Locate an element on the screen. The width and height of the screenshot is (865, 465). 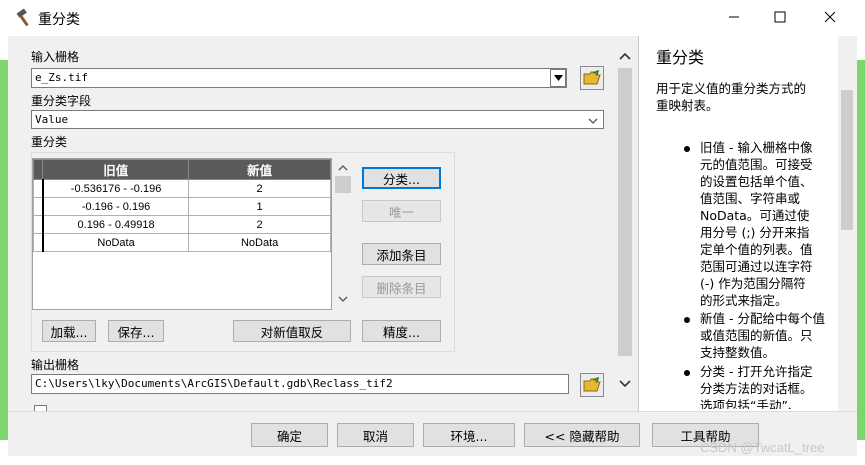
footer-separator is located at coordinates (432, 411).